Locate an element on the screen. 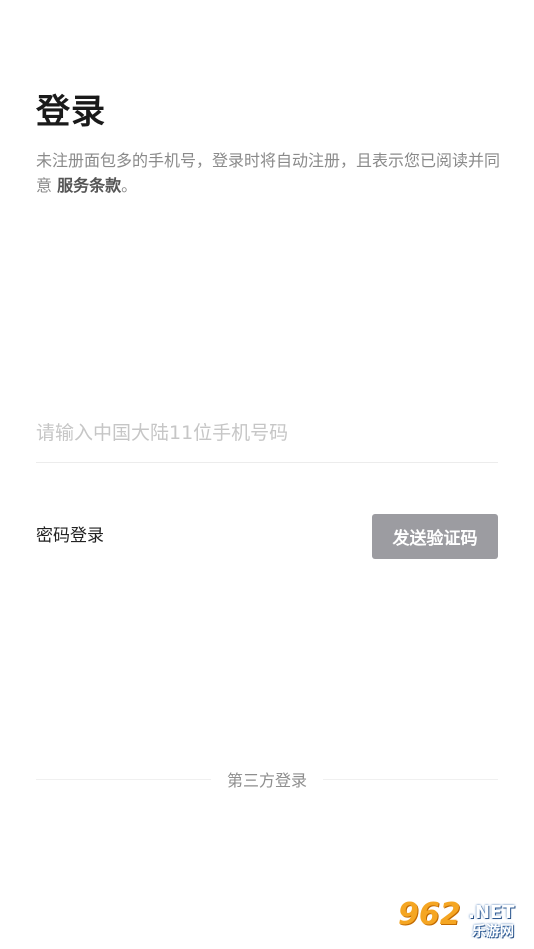 The height and width of the screenshot is (949, 534). divider-line-left is located at coordinates (123, 779).